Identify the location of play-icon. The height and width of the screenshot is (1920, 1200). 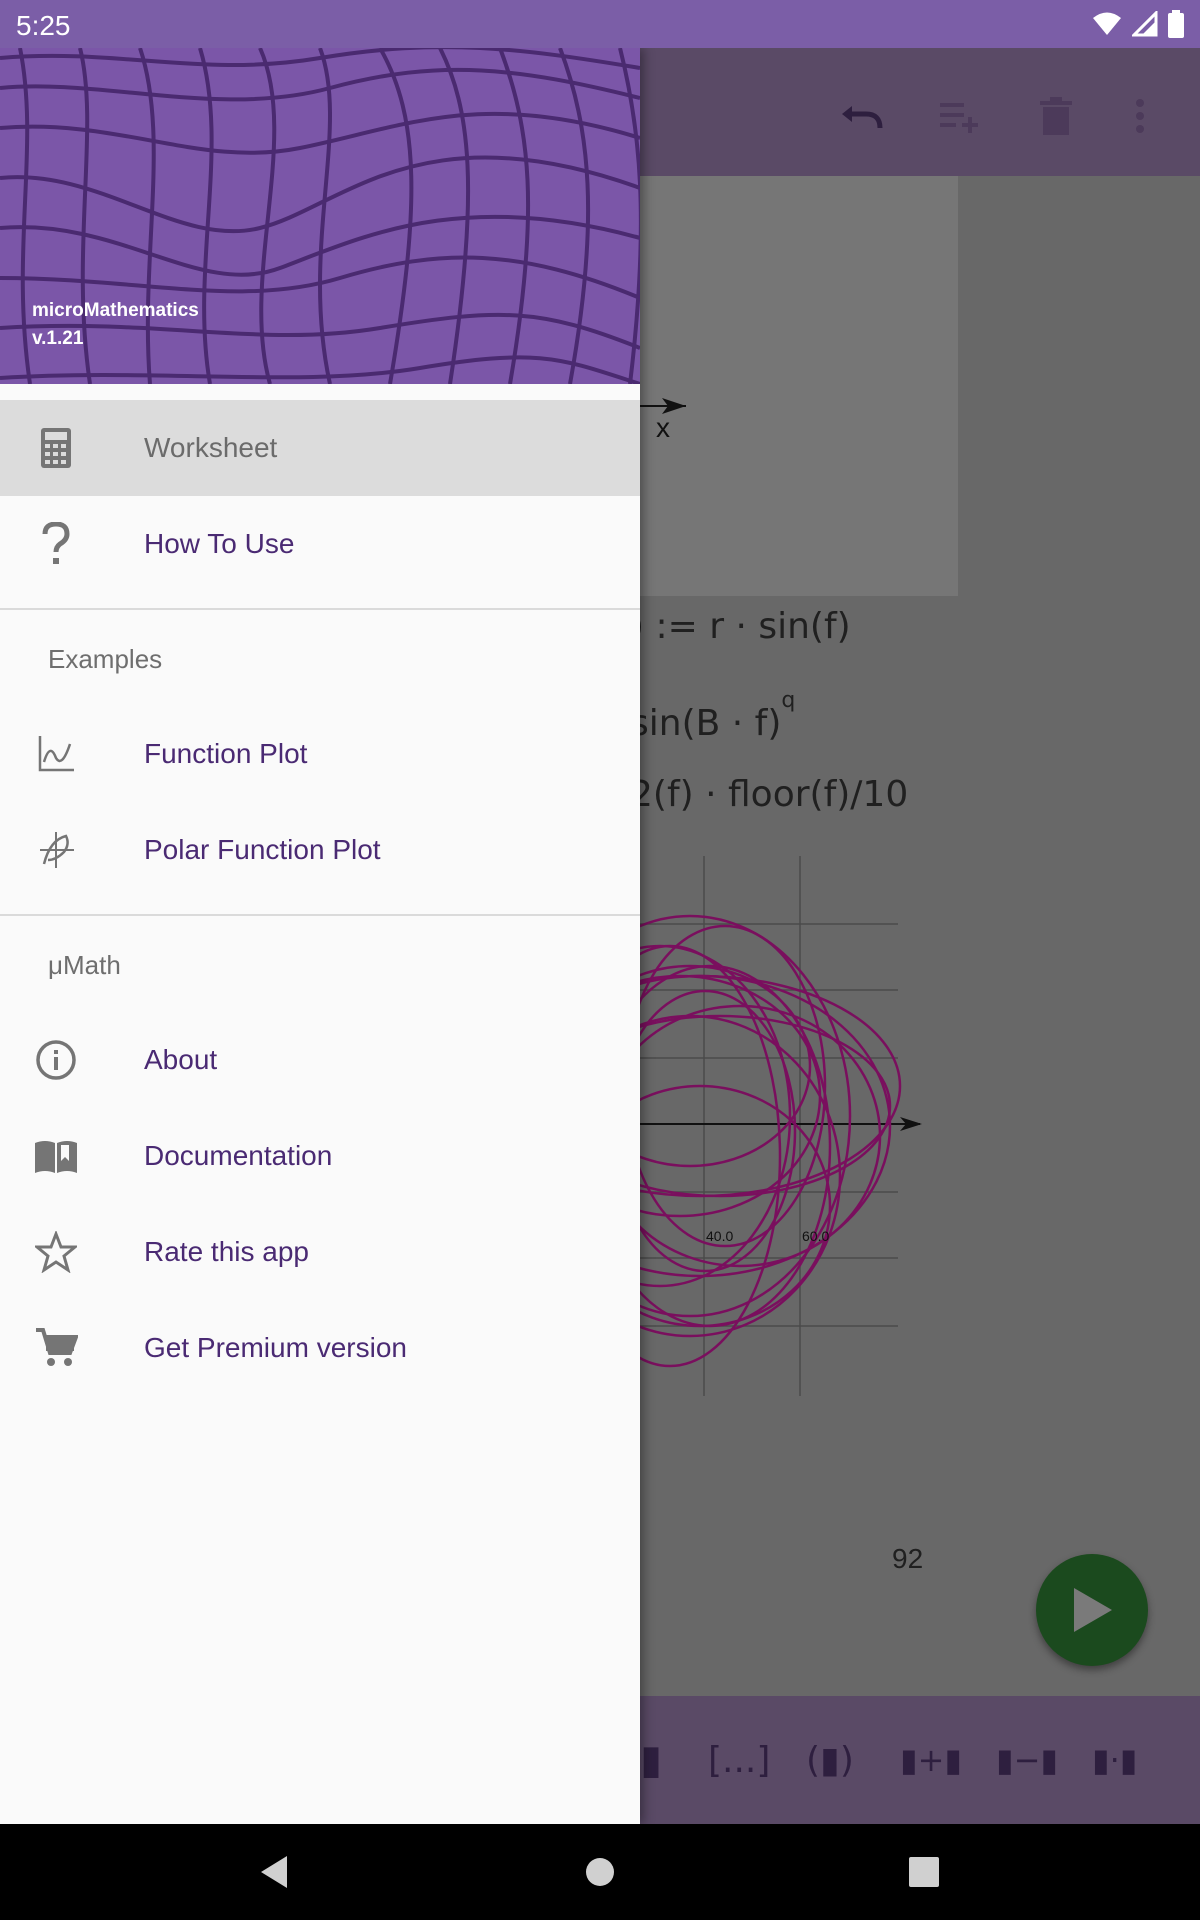
(1093, 1610).